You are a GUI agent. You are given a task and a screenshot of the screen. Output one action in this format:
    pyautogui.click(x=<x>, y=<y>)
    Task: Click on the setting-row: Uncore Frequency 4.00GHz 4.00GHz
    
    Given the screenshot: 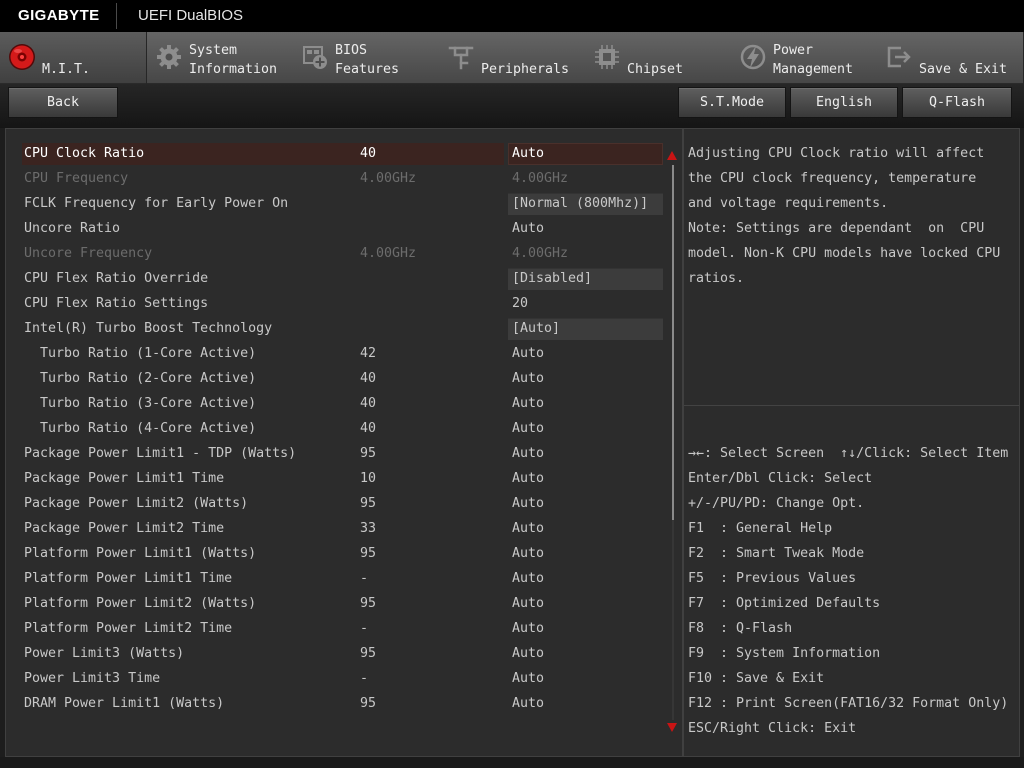 What is the action you would take?
    pyautogui.click(x=340, y=253)
    